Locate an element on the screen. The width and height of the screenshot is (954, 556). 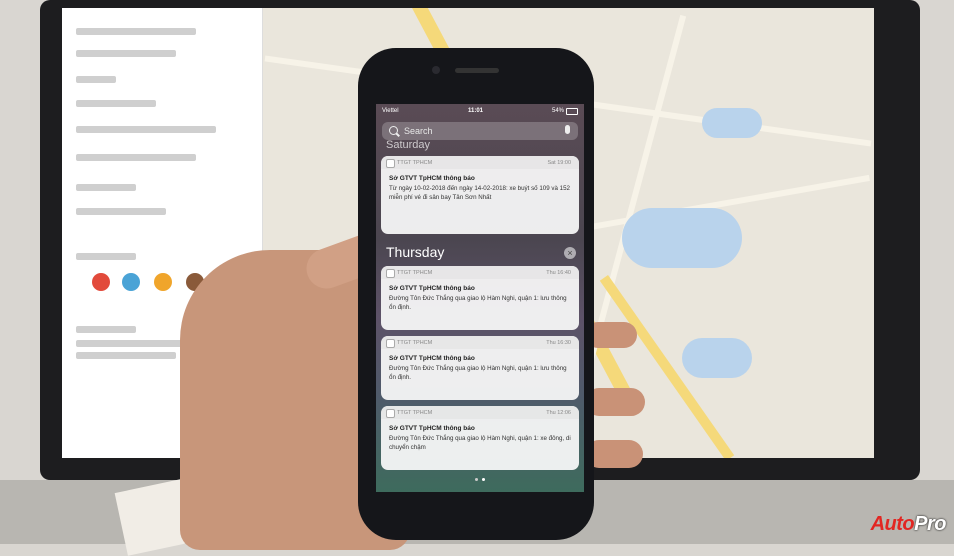
carrier: Viettel is located at coordinates (390, 111).